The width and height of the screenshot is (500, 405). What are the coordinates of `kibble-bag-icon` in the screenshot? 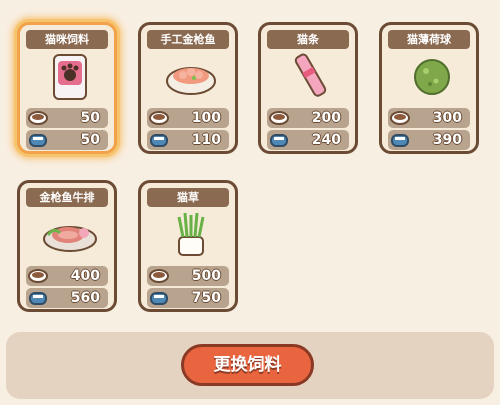 It's located at (70, 77).